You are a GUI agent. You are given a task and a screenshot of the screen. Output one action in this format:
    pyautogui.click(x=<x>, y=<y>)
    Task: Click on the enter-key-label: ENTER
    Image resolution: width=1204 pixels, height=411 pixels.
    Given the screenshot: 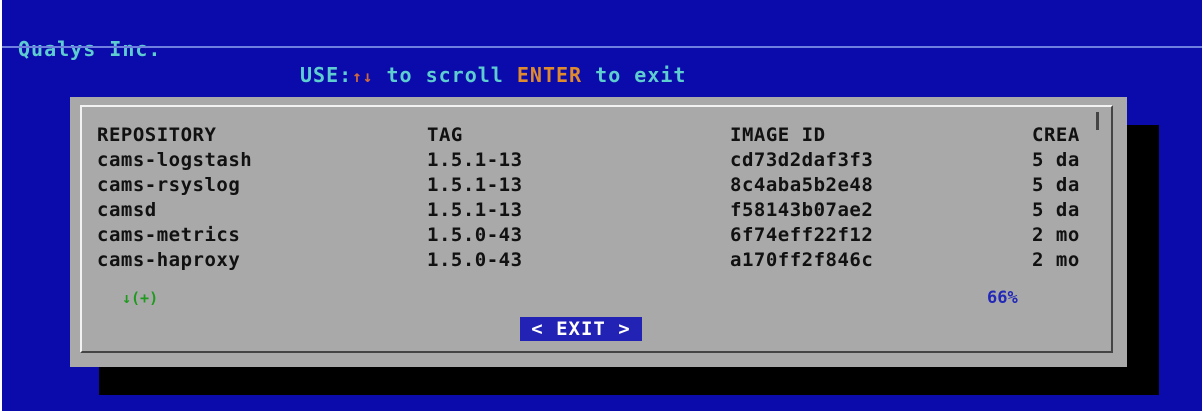 What is the action you would take?
    pyautogui.click(x=549, y=75)
    